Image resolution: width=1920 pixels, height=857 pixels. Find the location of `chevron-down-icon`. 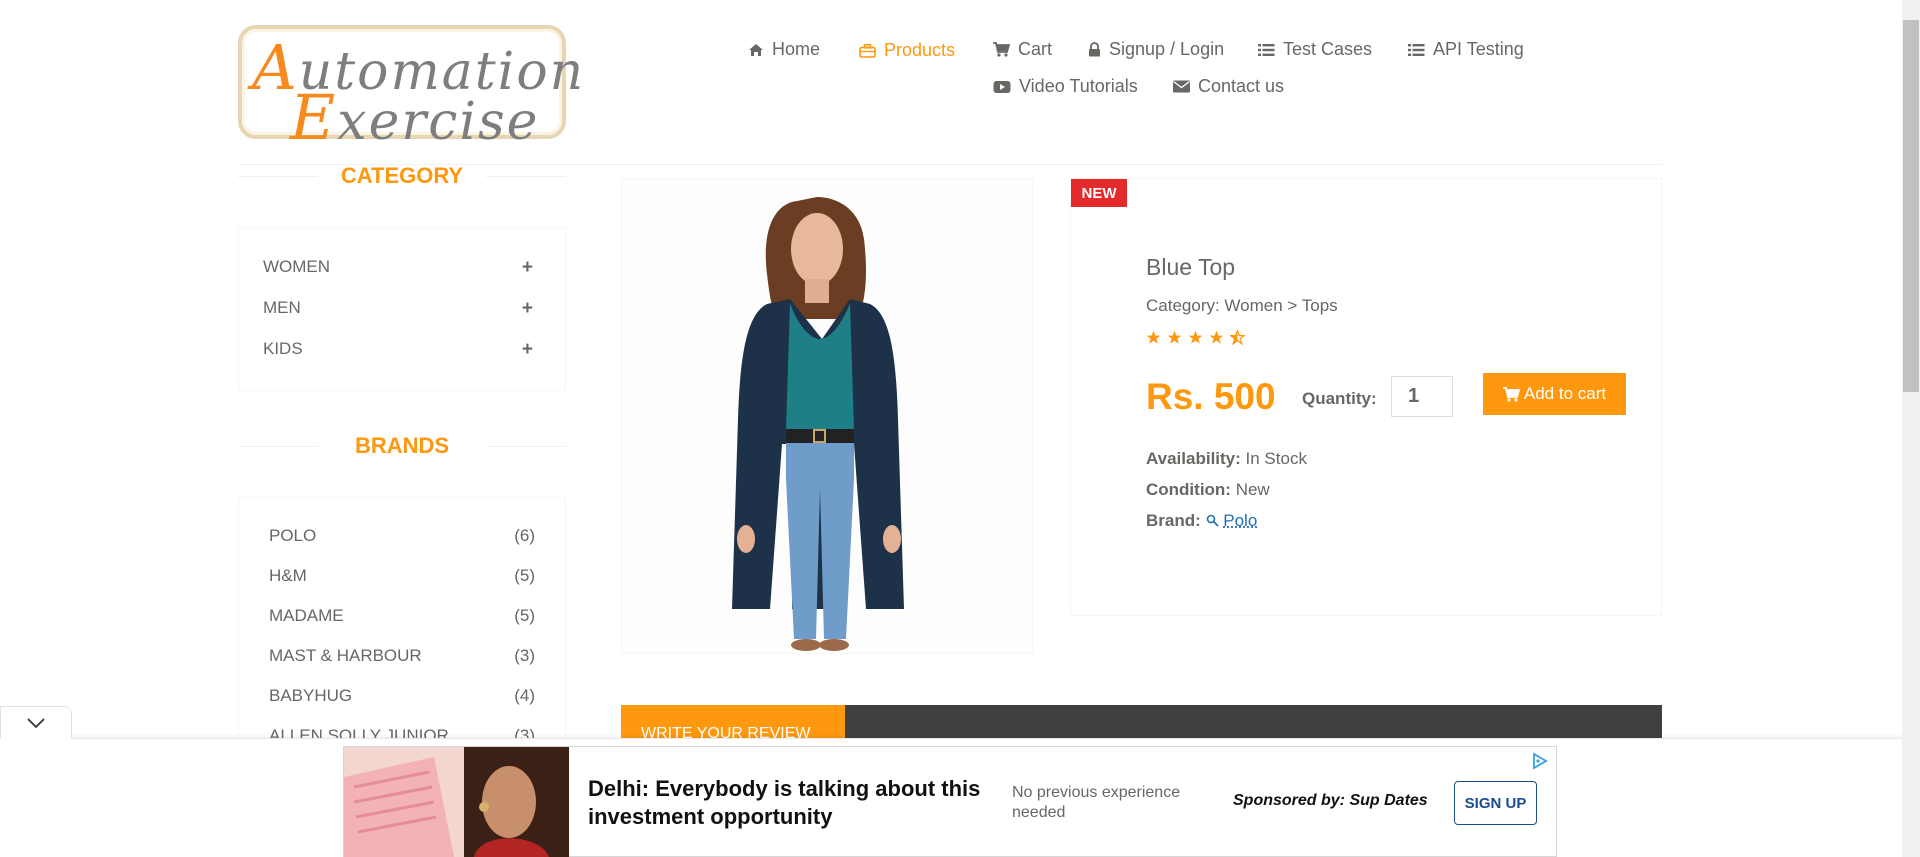

chevron-down-icon is located at coordinates (36, 723).